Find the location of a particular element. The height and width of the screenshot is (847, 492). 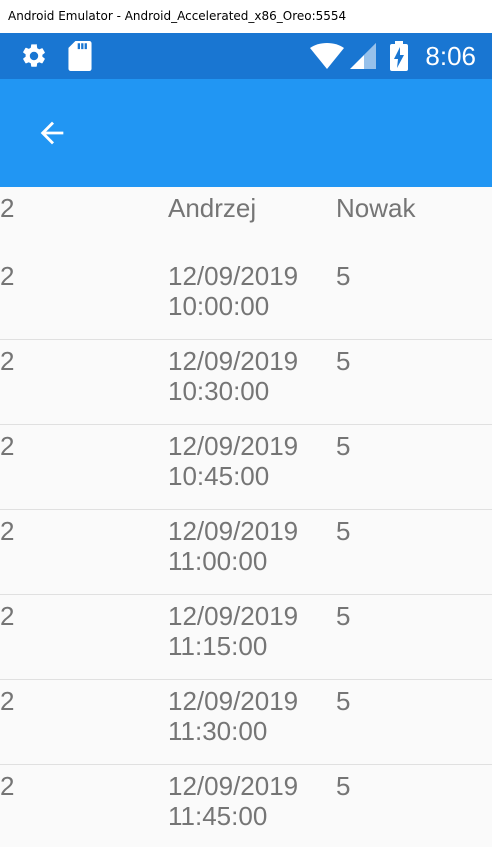

sd-card-icon is located at coordinates (80, 56).